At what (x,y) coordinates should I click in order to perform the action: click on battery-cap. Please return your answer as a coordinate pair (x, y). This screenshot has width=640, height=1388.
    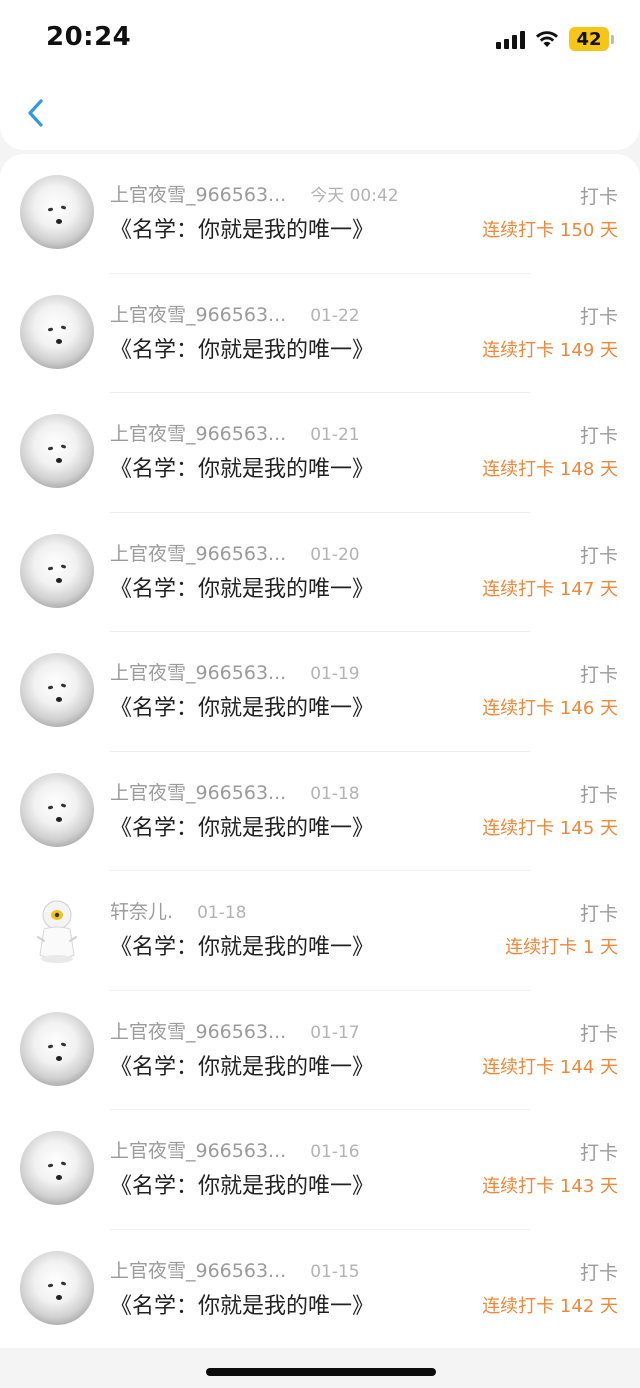
    Looking at the image, I should click on (612, 39).